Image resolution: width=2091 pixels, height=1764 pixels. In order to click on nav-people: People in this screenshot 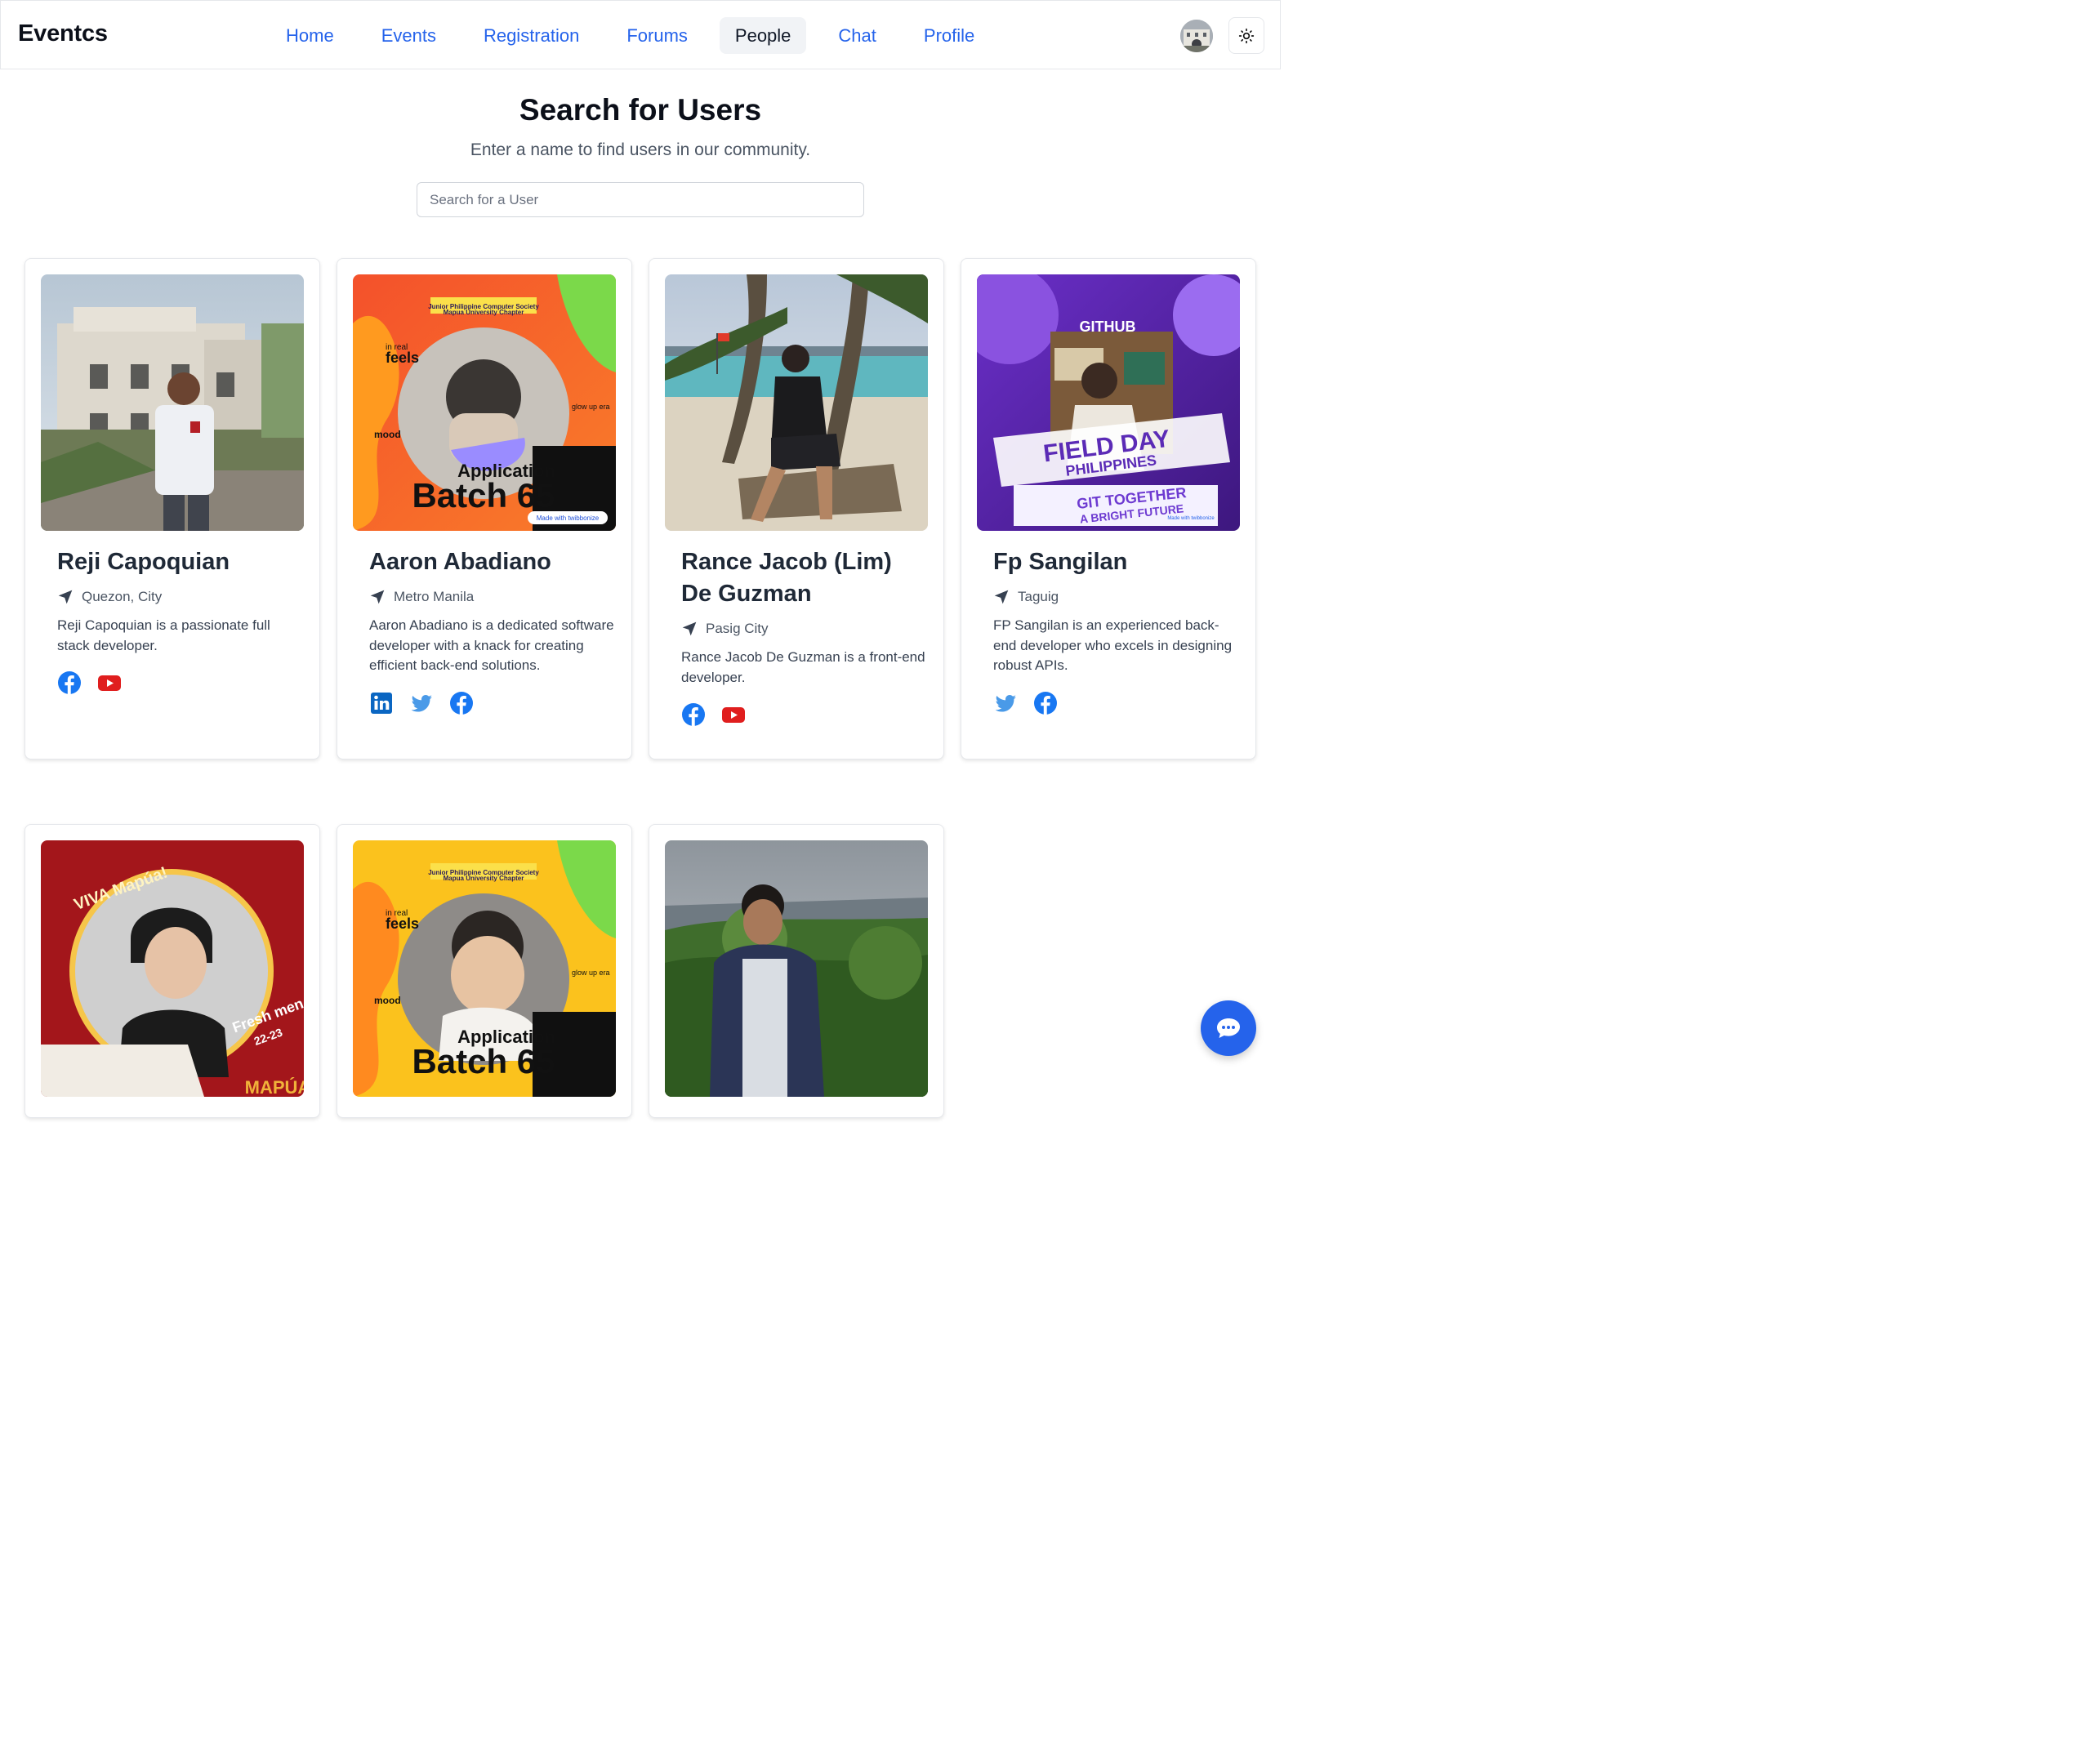, I will do `click(763, 35)`.